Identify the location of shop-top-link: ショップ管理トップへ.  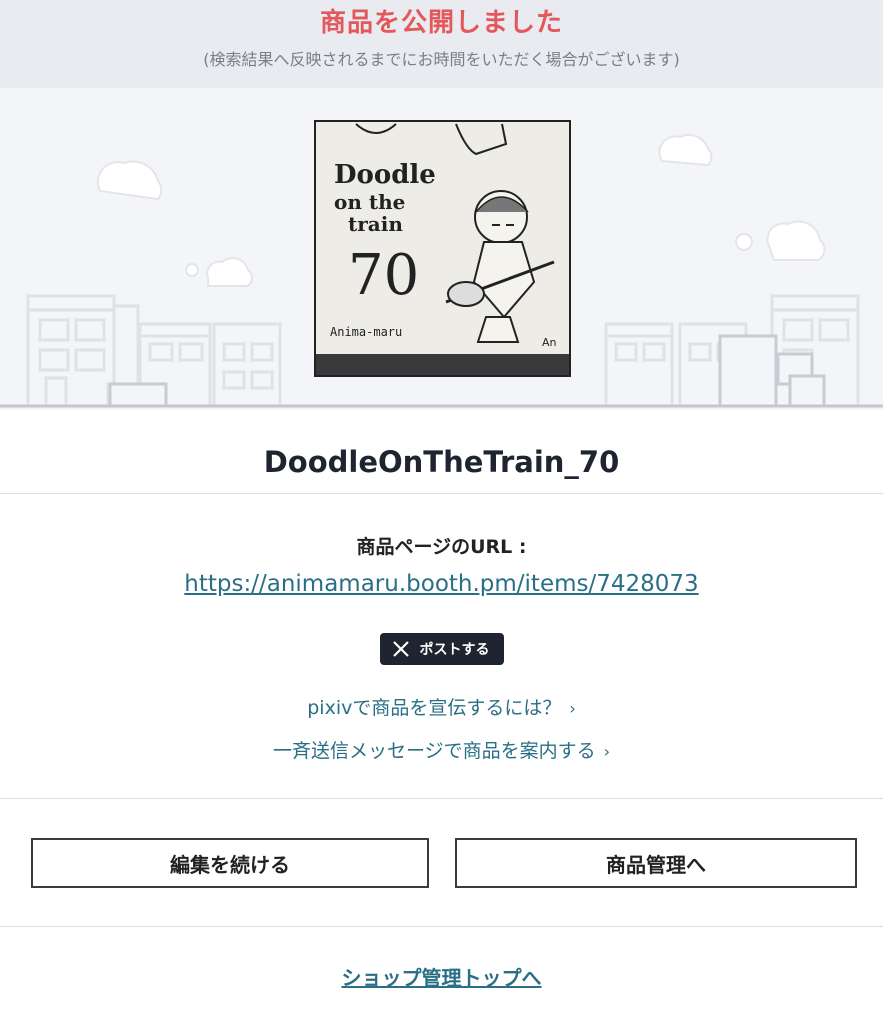
(442, 978).